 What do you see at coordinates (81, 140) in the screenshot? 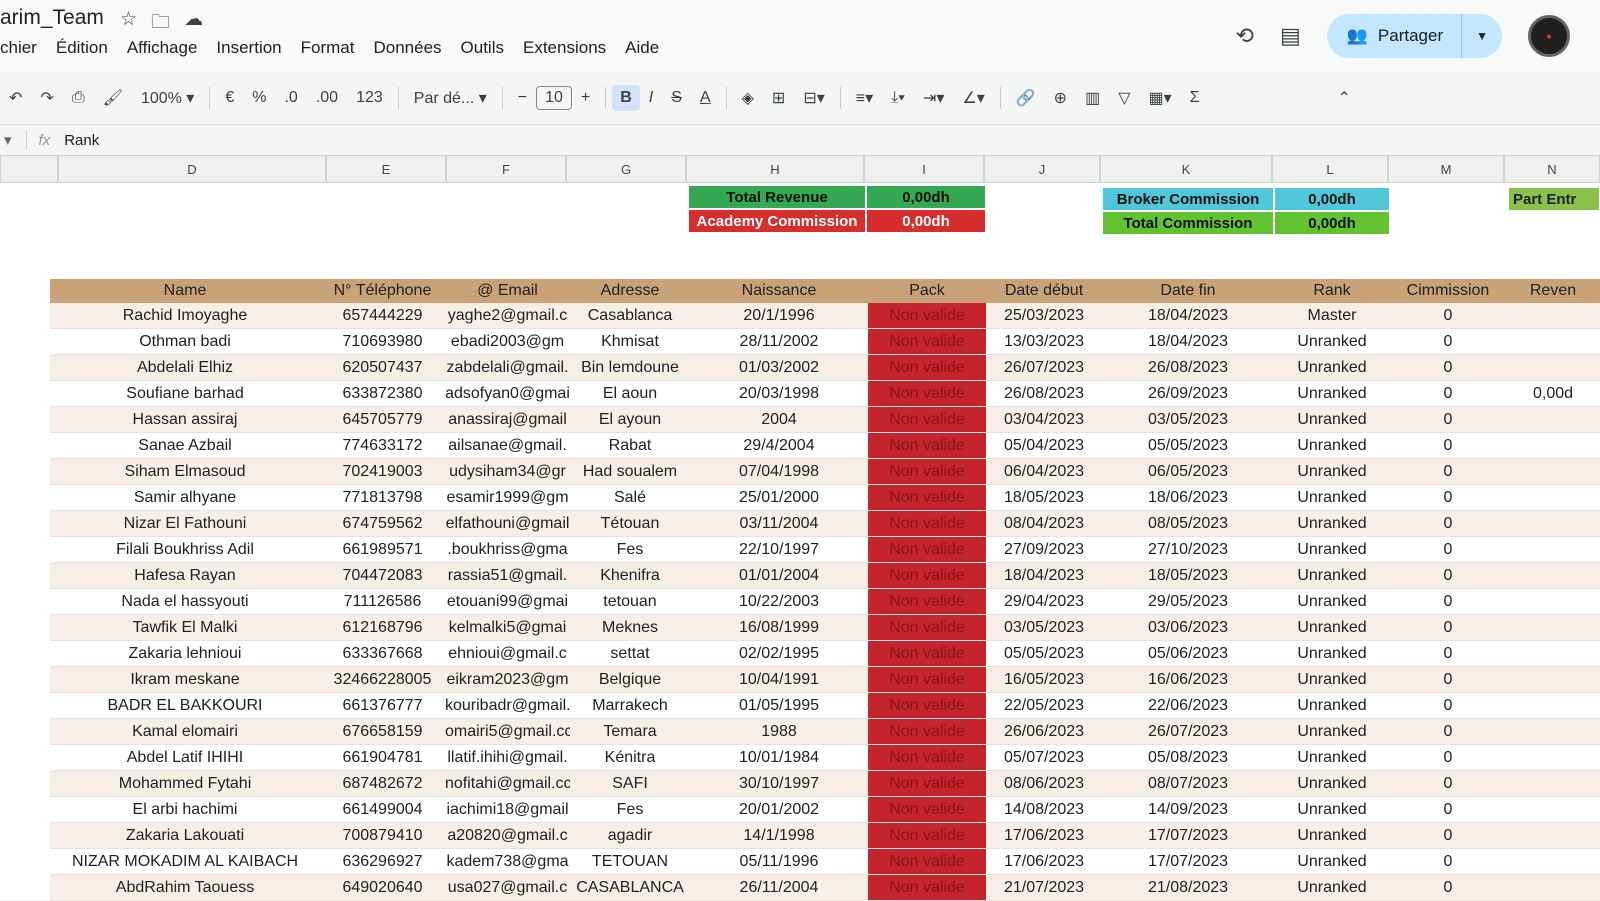
I see `formula-input: Rank` at bounding box center [81, 140].